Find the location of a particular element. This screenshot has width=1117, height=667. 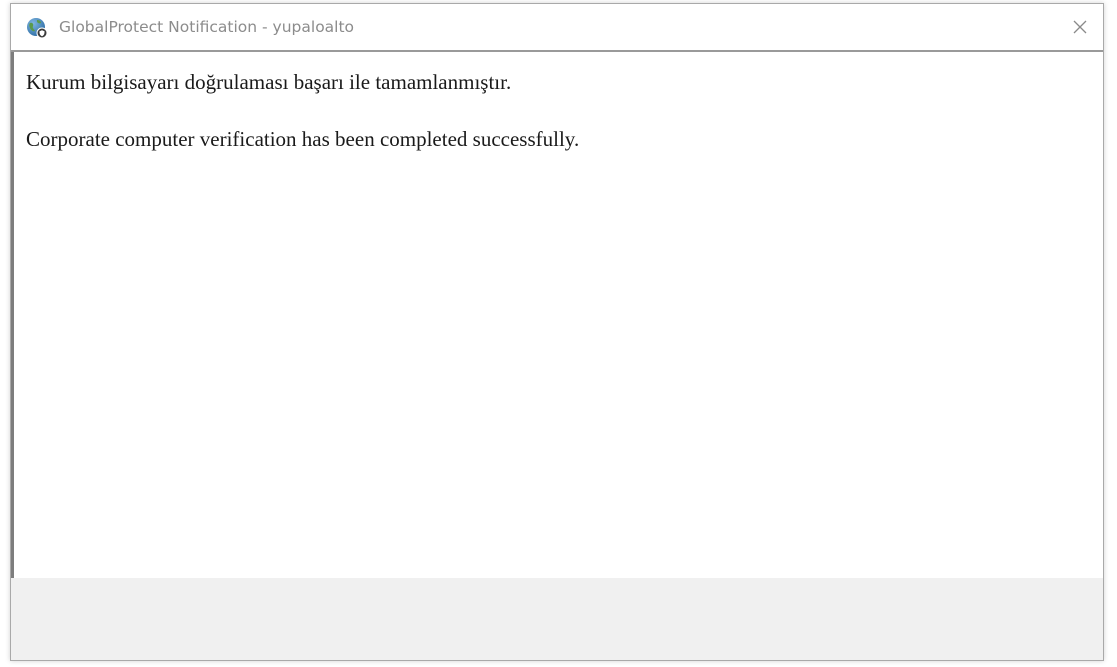

window-title: GlobalProtect Notification - yupaloalto is located at coordinates (207, 27).